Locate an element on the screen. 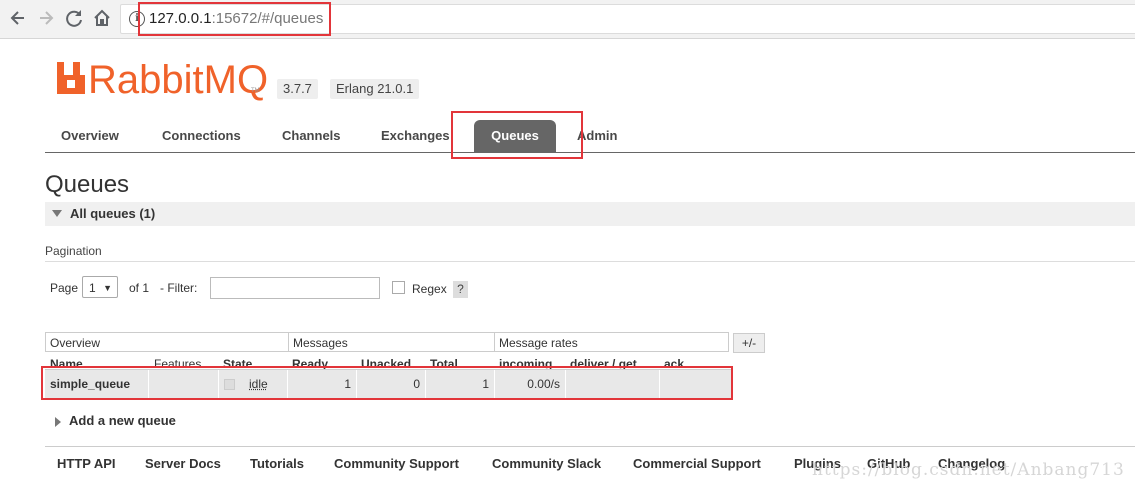 The height and width of the screenshot is (492, 1135). pagination-label: Pagination is located at coordinates (73, 251).